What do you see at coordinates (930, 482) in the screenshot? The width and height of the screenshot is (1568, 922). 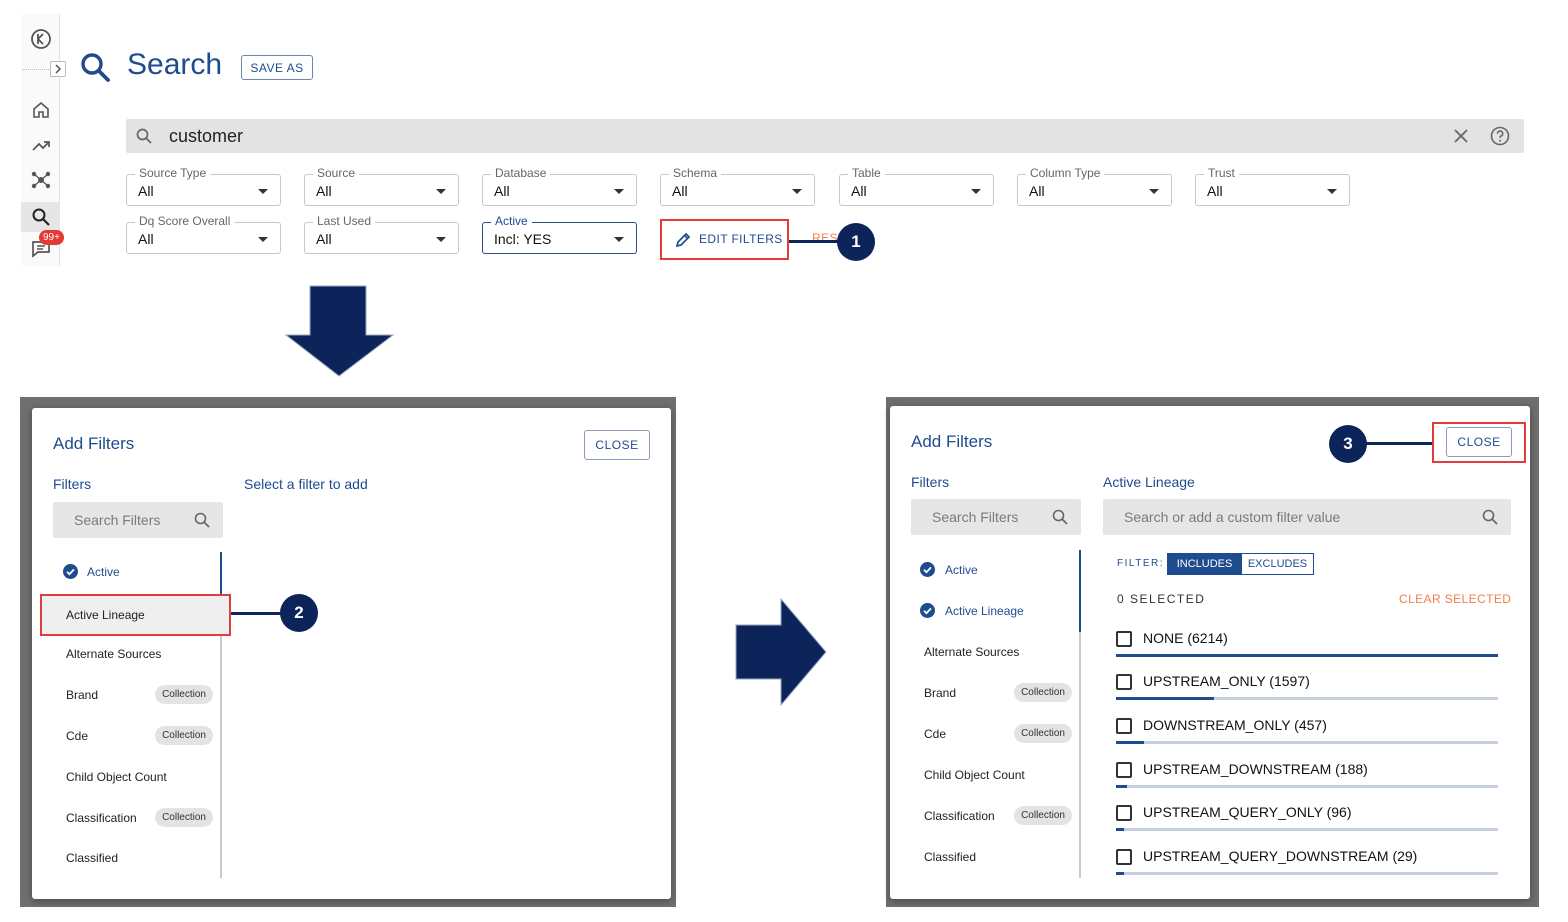 I see `filters-heading: Filters` at bounding box center [930, 482].